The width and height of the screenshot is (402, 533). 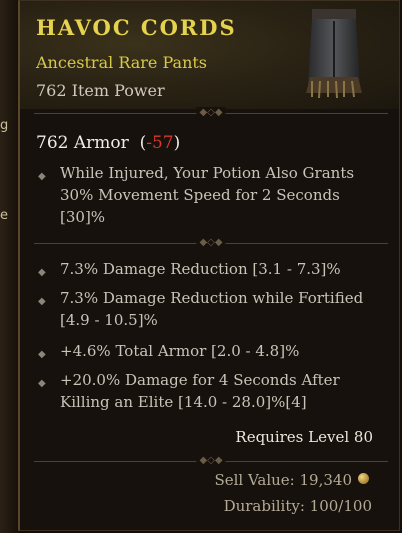 I want to click on item-type: Ancestral Rare Pants, so click(x=122, y=62).